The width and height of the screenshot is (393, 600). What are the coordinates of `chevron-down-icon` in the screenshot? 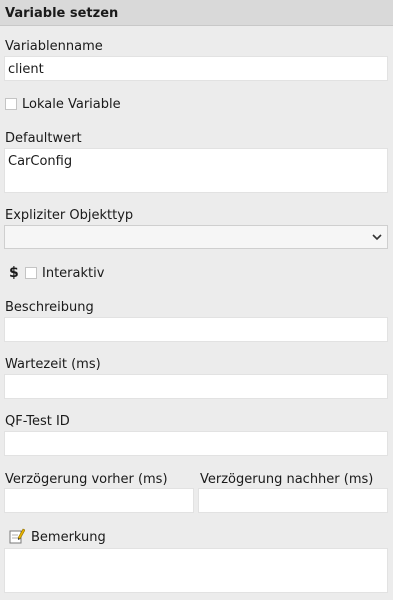 It's located at (377, 237).